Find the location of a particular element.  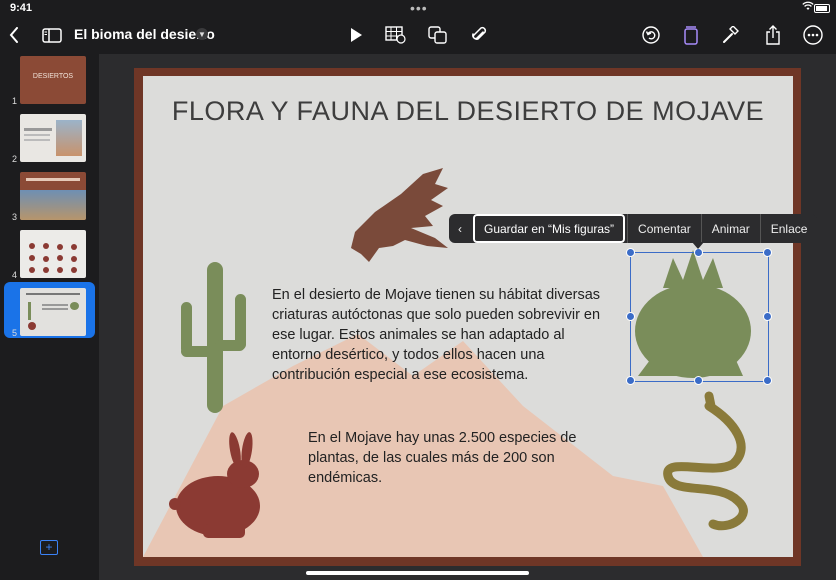

comment-button: Comentar is located at coordinates (664, 228).